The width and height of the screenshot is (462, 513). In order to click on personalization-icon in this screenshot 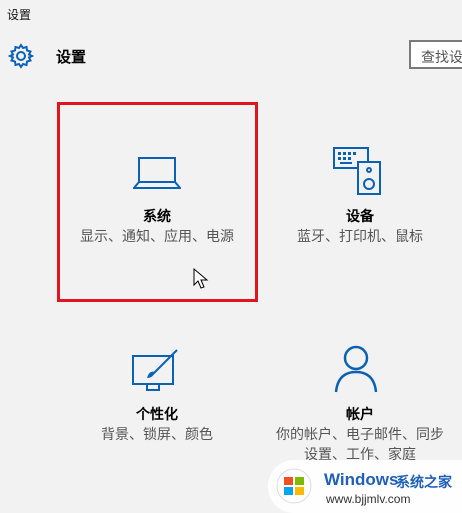, I will do `click(155, 370)`.